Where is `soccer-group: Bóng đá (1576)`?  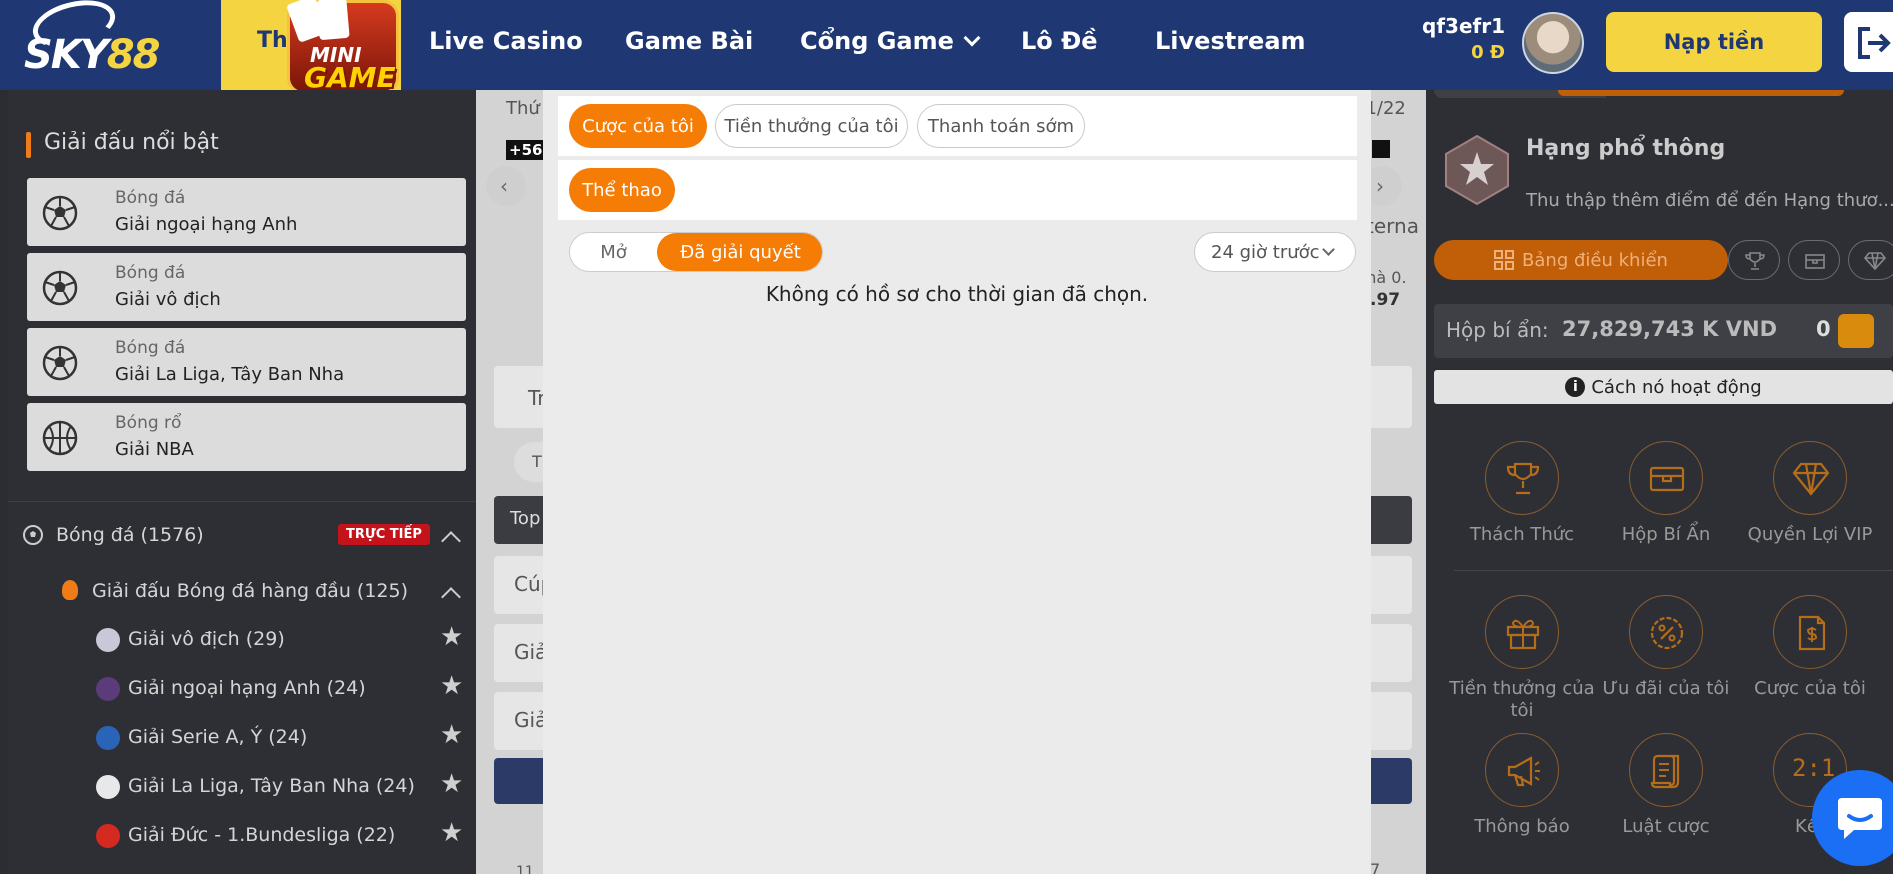 soccer-group: Bóng đá (1576) is located at coordinates (130, 535).